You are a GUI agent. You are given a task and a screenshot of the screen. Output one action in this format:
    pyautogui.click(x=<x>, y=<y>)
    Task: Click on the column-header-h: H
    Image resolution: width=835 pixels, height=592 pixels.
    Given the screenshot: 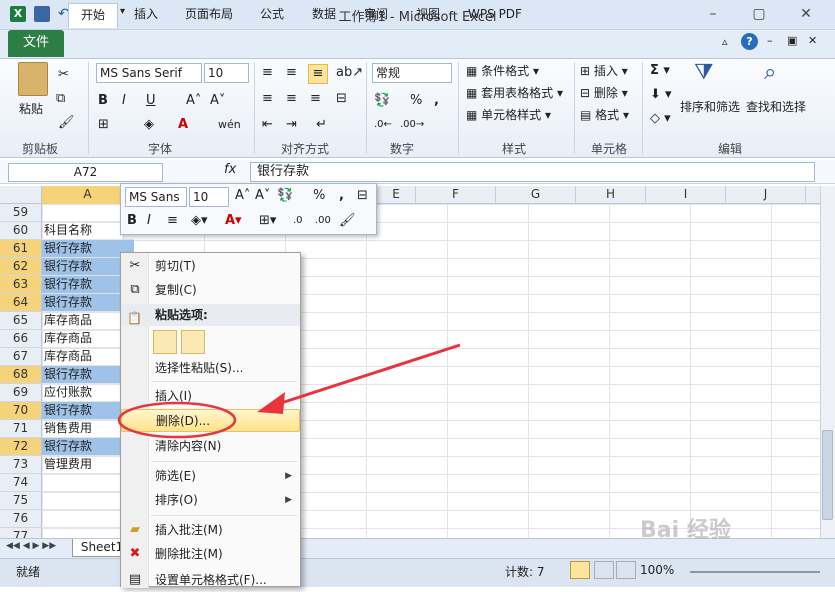 What is the action you would take?
    pyautogui.click(x=611, y=195)
    